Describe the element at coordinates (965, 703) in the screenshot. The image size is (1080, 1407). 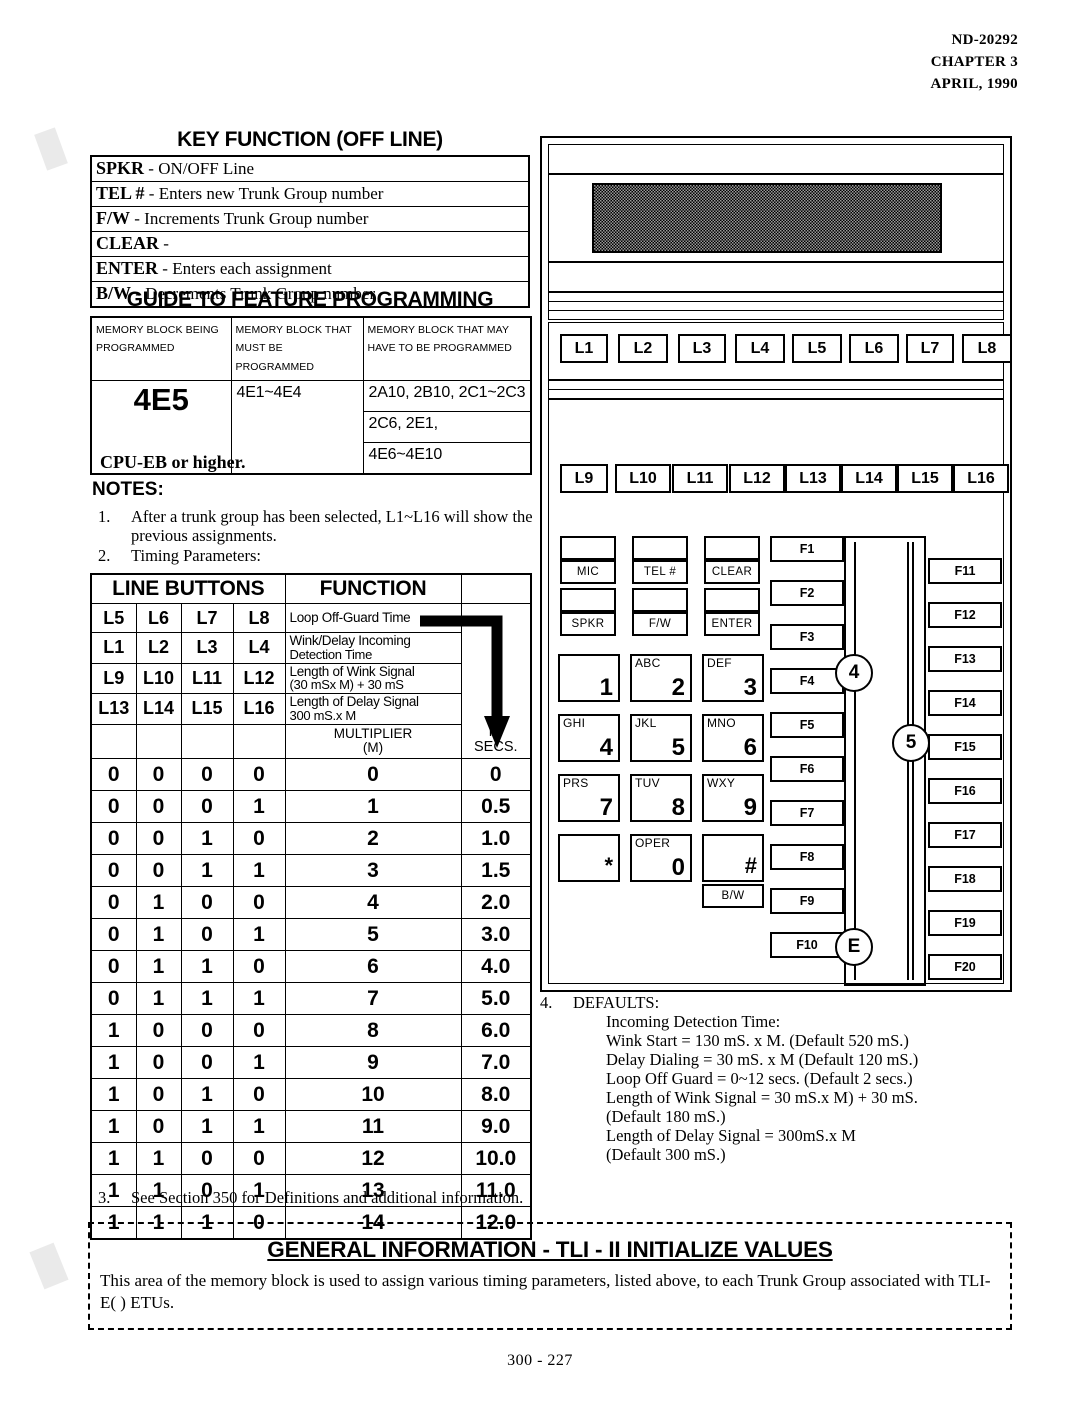
I see `function-key-f14: F14` at that location.